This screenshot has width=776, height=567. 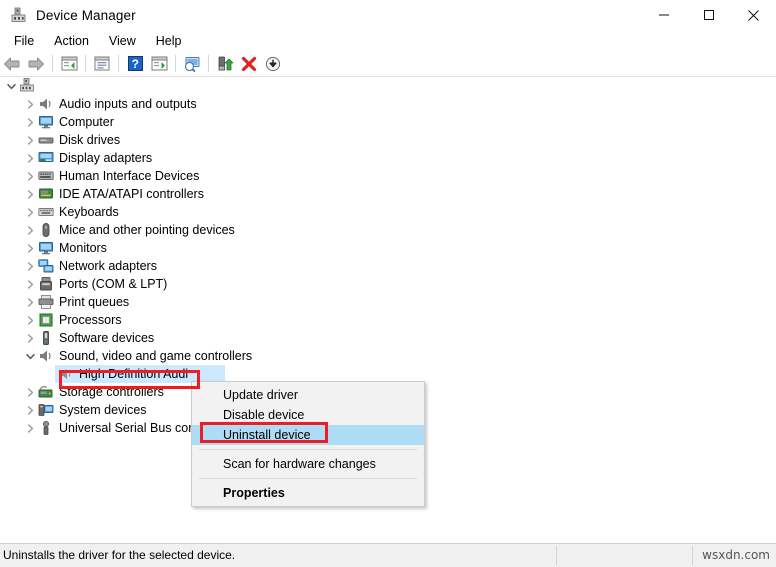 I want to click on tree-item-label: High Definition Audi, so click(x=134, y=374).